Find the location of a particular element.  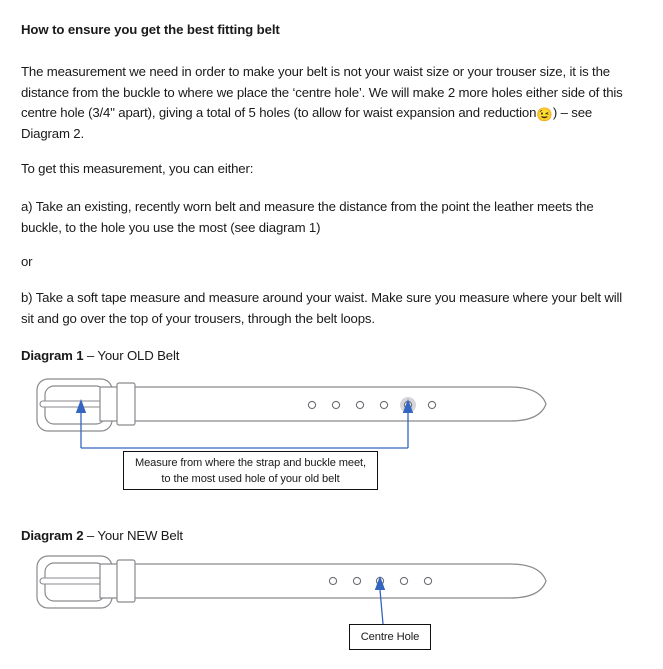

centre-hole-leader is located at coordinates (380, 600).